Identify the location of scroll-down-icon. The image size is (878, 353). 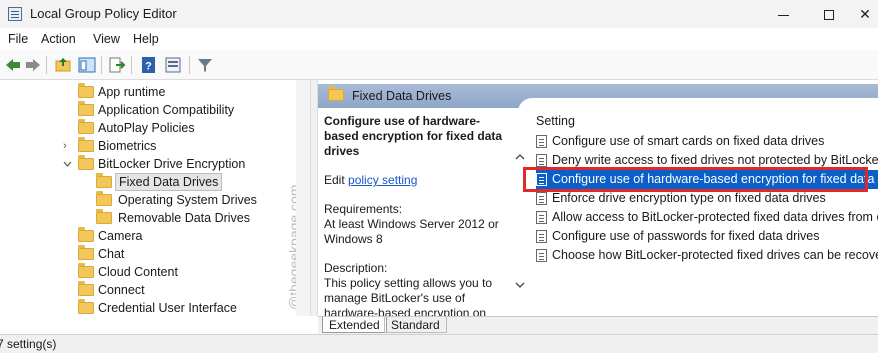
(520, 285).